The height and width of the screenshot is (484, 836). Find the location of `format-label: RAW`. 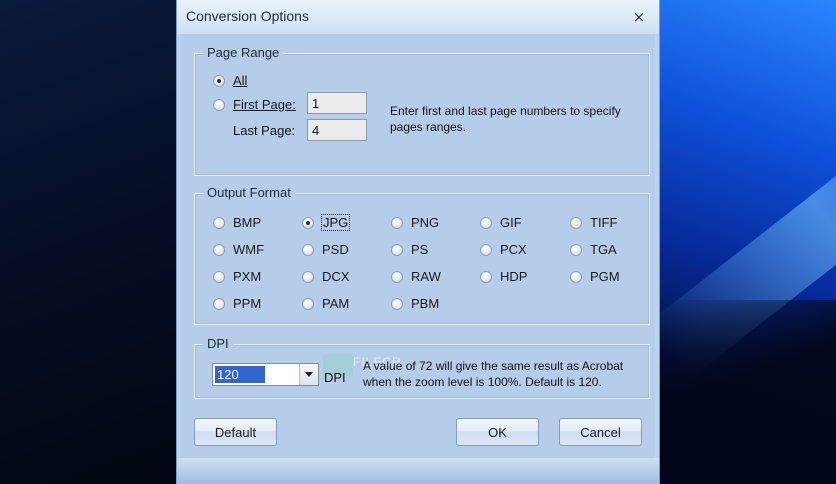

format-label: RAW is located at coordinates (426, 276).